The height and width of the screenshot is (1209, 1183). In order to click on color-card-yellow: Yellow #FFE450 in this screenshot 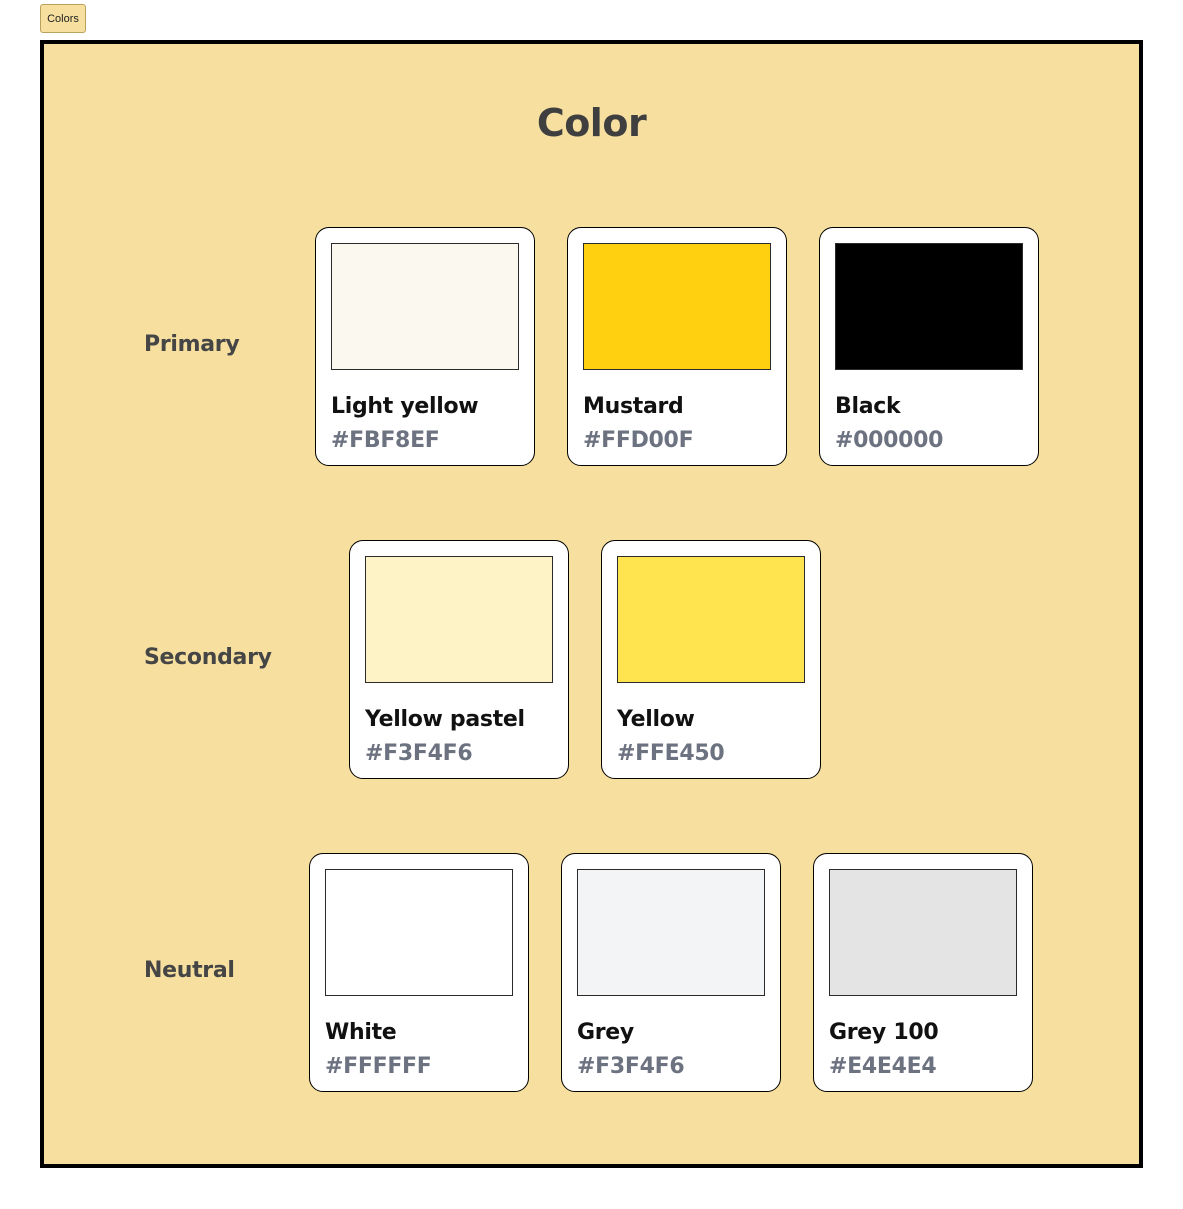, I will do `click(711, 659)`.